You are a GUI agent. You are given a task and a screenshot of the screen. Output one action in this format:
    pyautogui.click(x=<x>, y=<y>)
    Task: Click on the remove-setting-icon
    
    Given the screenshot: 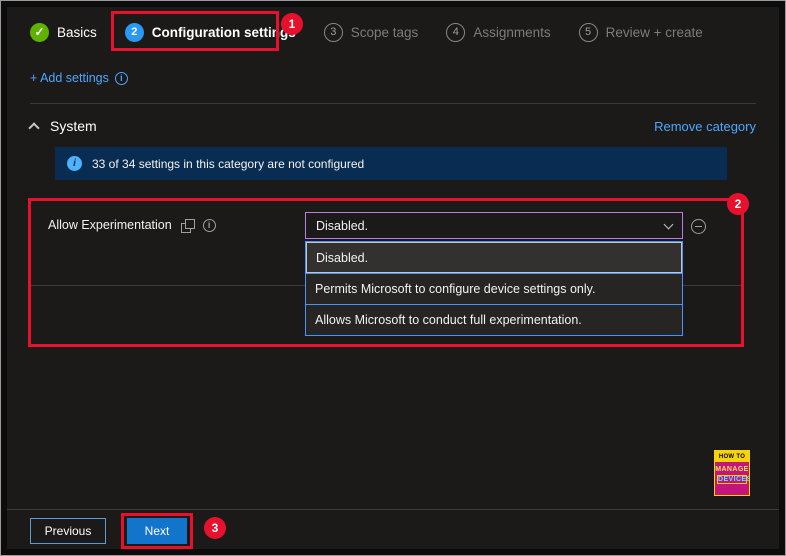 What is the action you would take?
    pyautogui.click(x=698, y=226)
    